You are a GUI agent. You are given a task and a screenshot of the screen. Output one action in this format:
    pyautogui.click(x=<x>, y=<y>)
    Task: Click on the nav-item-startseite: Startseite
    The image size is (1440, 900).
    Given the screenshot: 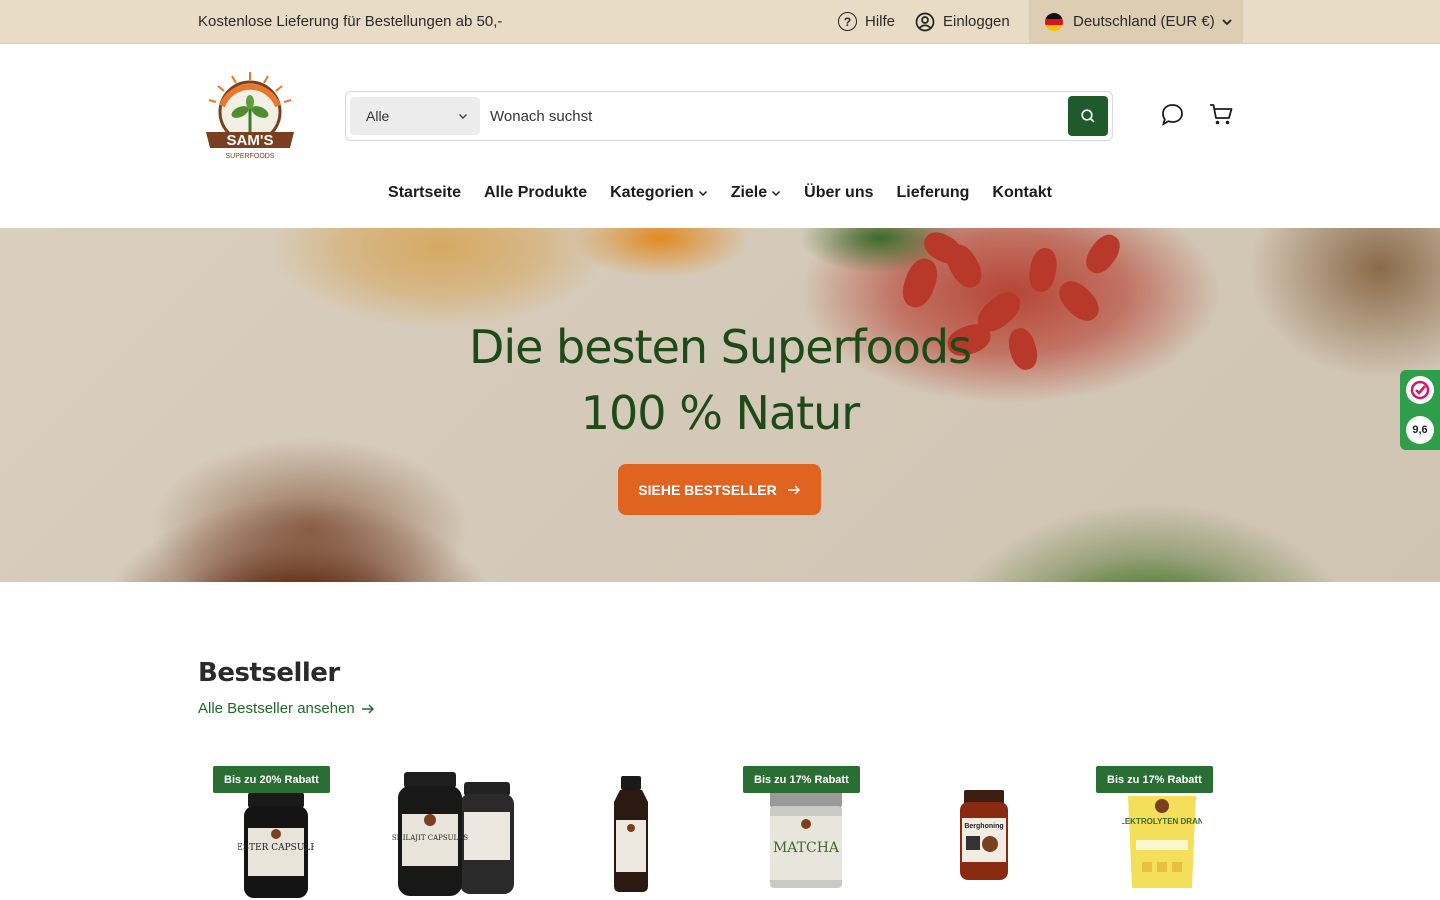 What is the action you would take?
    pyautogui.click(x=424, y=193)
    